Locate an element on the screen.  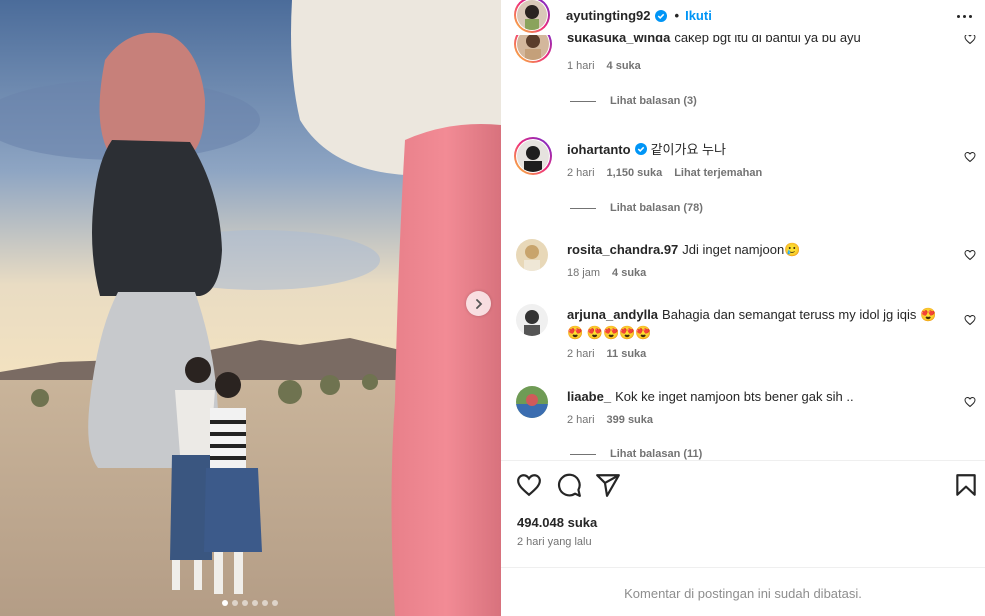
comment-content: Jdi inget namjoon🥲 is located at coordinates (741, 249).